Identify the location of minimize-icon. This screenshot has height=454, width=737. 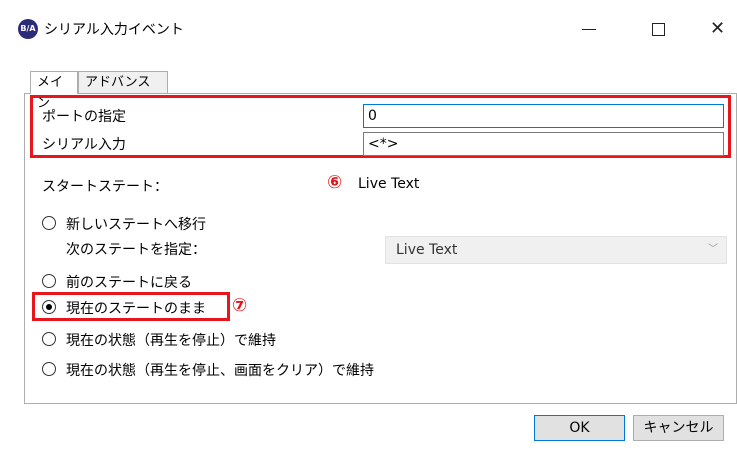
(589, 29).